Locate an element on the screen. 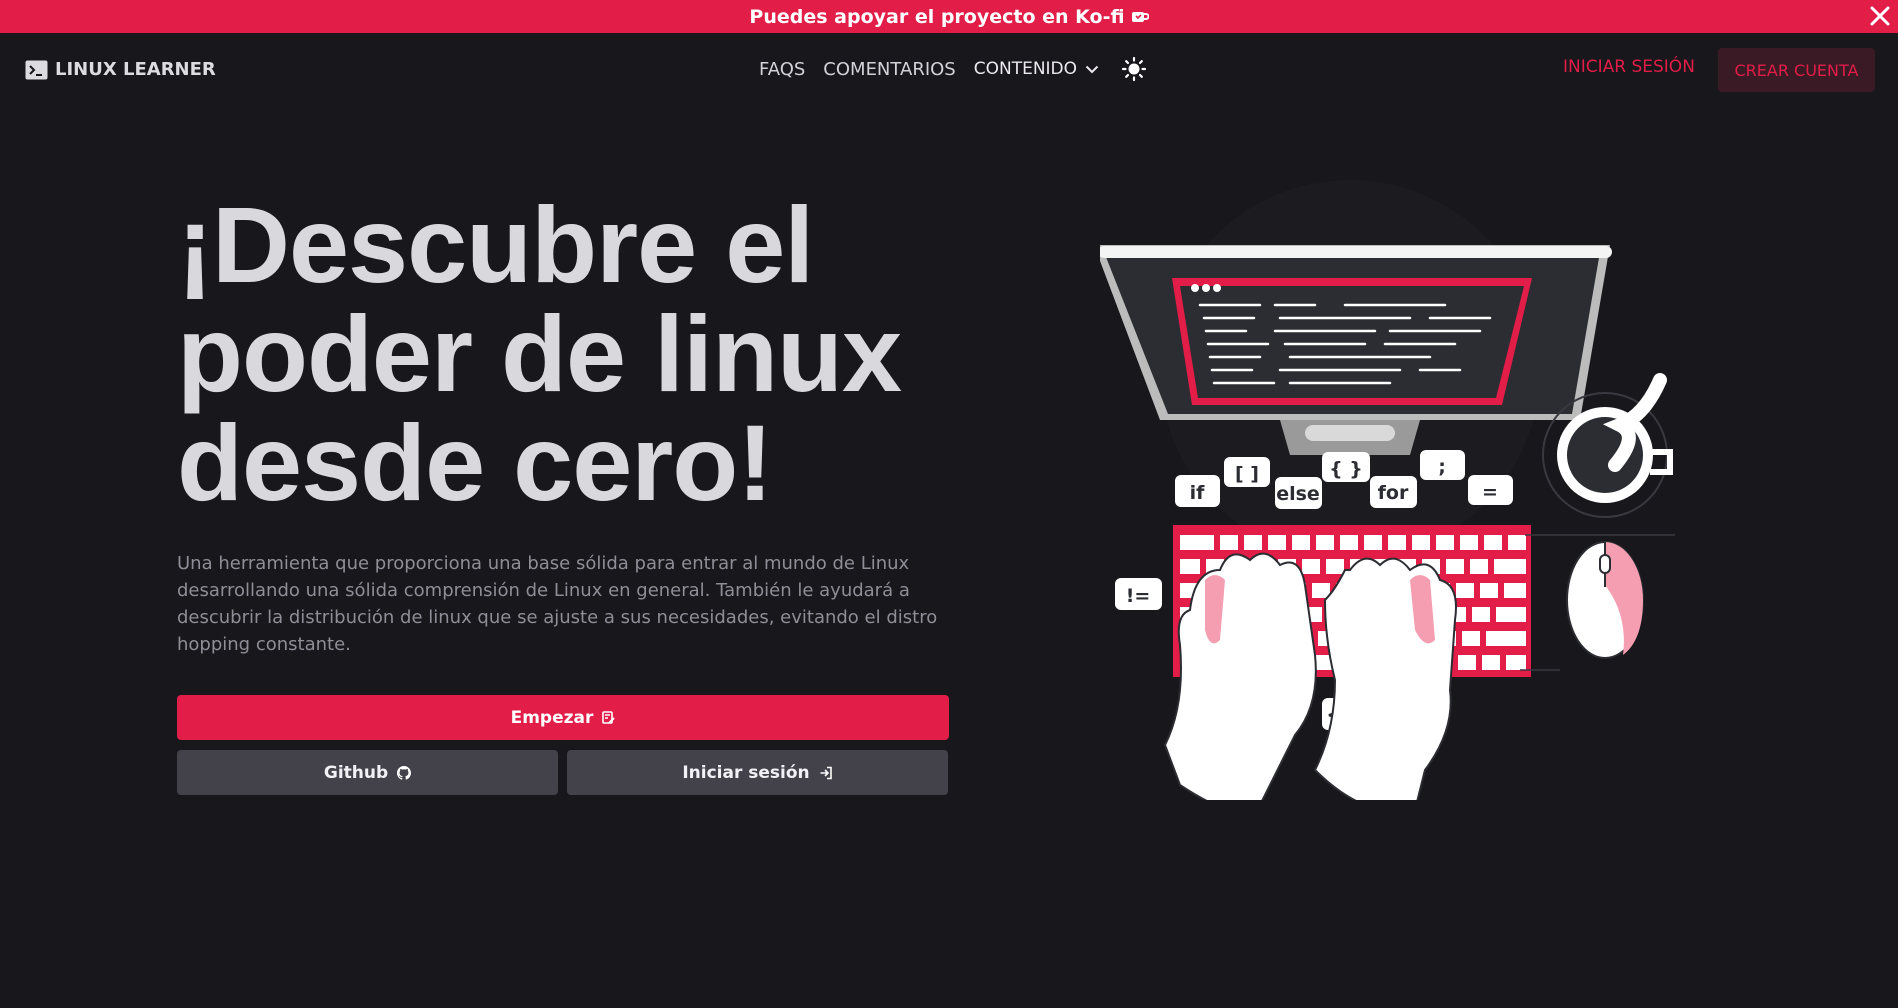  dropdown-label: CONTENIDO is located at coordinates (1025, 69).